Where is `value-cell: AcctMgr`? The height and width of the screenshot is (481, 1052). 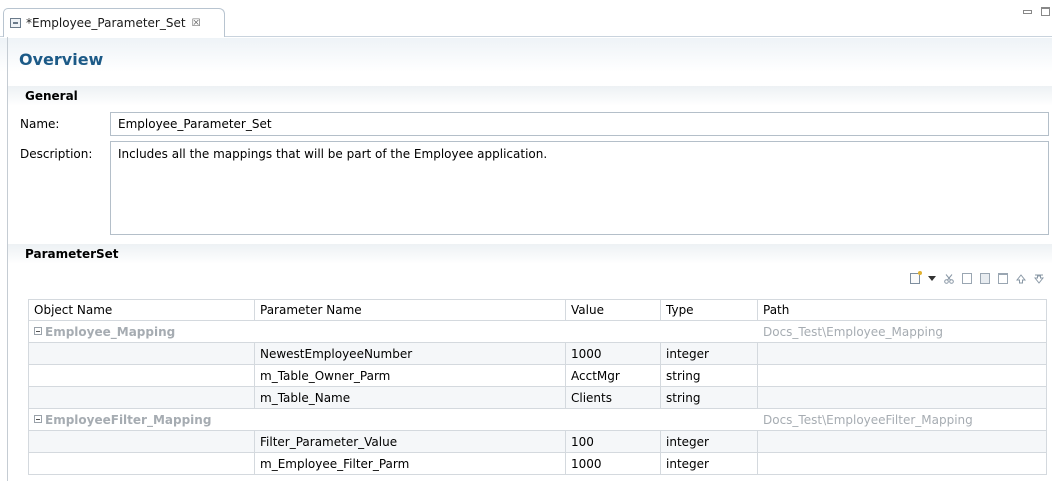 value-cell: AcctMgr is located at coordinates (613, 375).